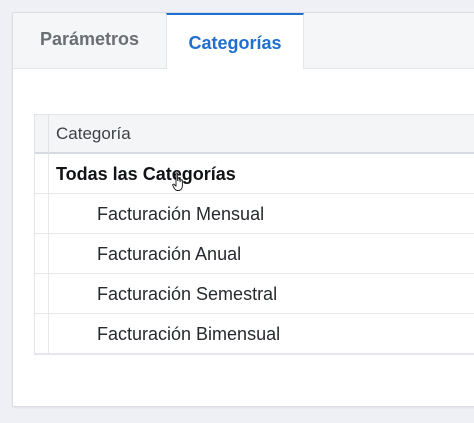 Image resolution: width=474 pixels, height=423 pixels. Describe the element at coordinates (187, 294) in the screenshot. I see `tree-row-label: Facturación Semestral` at that location.